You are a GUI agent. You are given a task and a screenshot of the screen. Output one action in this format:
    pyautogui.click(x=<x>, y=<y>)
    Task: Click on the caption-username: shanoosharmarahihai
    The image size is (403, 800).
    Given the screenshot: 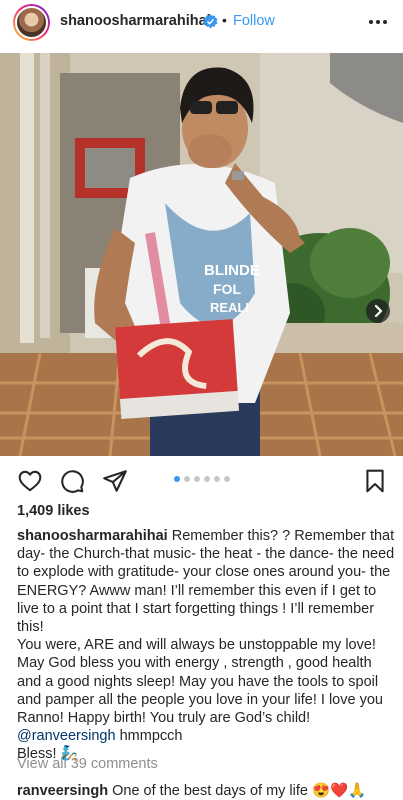 What is the action you would take?
    pyautogui.click(x=92, y=536)
    